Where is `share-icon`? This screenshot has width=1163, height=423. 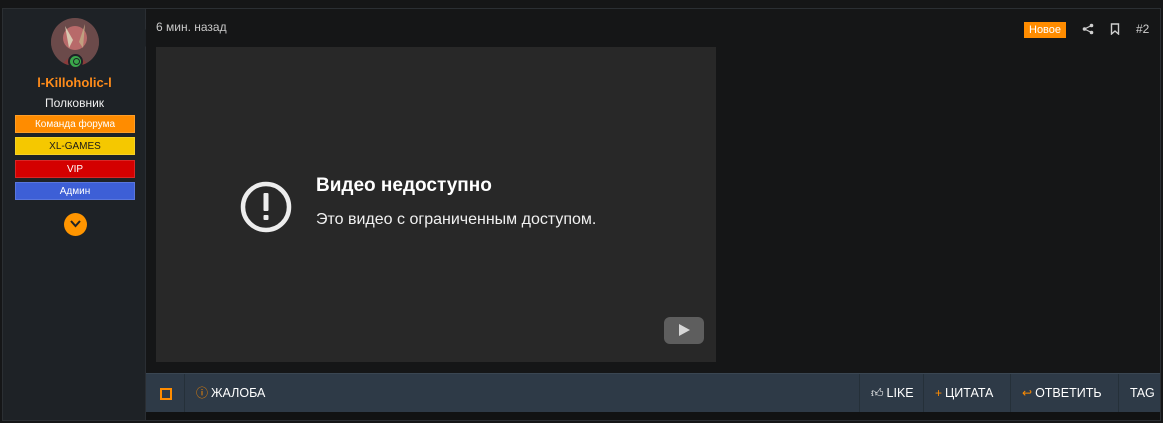 share-icon is located at coordinates (1088, 29).